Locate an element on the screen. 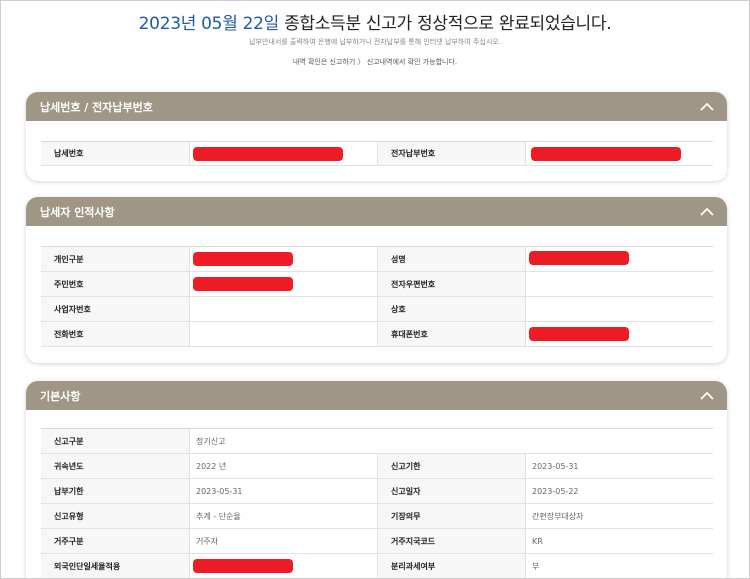 Image resolution: width=750 pixels, height=579 pixels. section-header: 기본사항 is located at coordinates (376, 395).